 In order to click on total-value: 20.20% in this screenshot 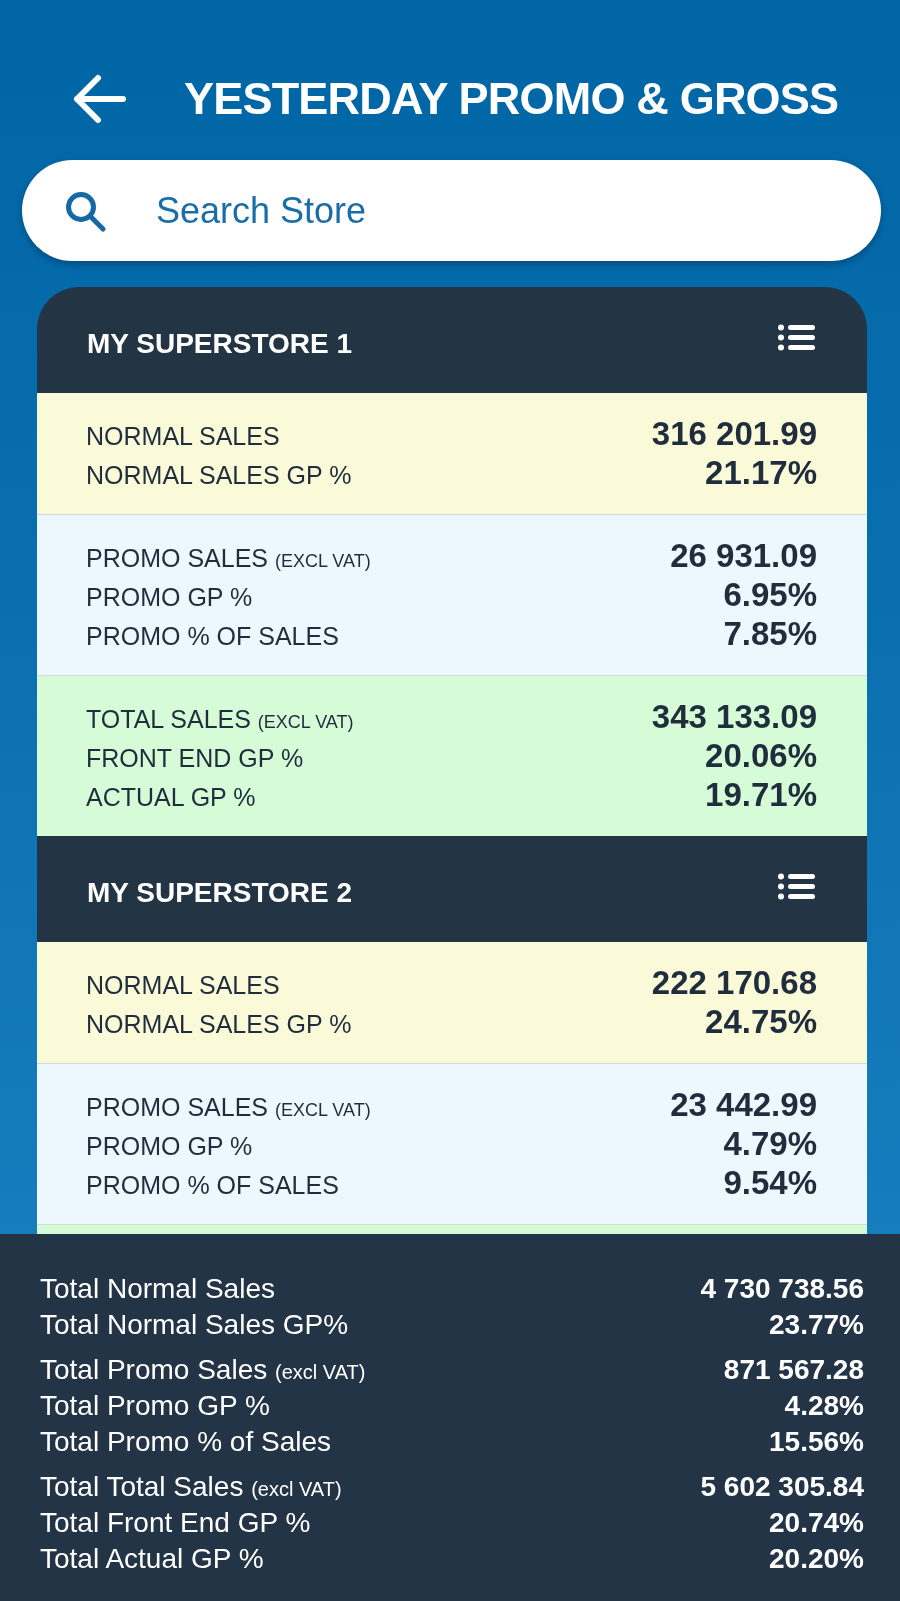, I will do `click(816, 1559)`.